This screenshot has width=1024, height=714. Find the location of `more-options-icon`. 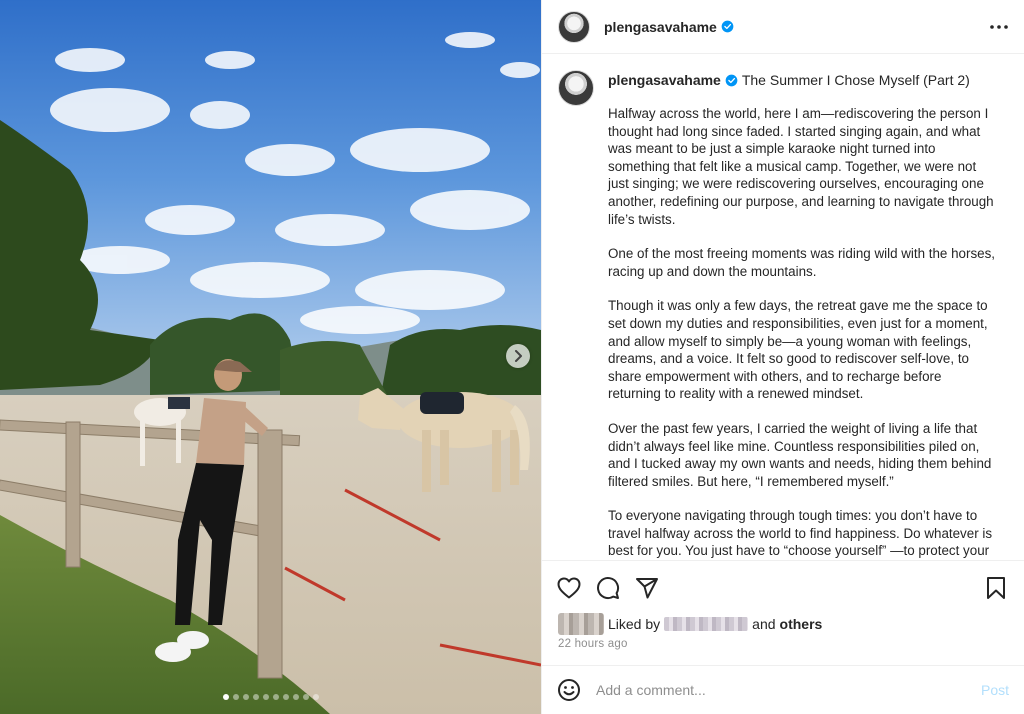

more-options-icon is located at coordinates (999, 27).